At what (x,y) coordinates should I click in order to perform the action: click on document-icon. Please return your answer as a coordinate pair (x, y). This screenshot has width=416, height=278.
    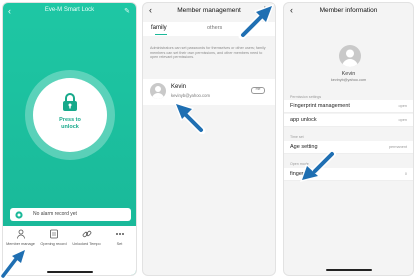
    Looking at the image, I should click on (53, 234).